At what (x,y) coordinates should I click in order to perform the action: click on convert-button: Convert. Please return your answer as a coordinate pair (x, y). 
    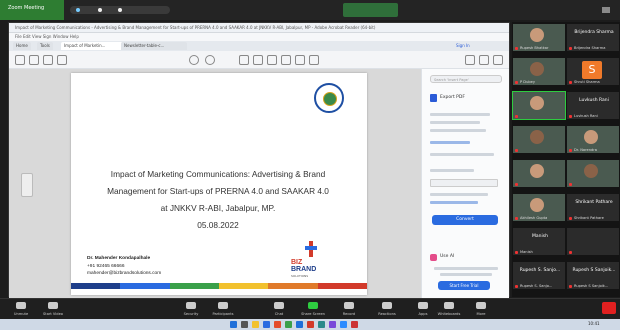
    Looking at the image, I should click on (465, 220).